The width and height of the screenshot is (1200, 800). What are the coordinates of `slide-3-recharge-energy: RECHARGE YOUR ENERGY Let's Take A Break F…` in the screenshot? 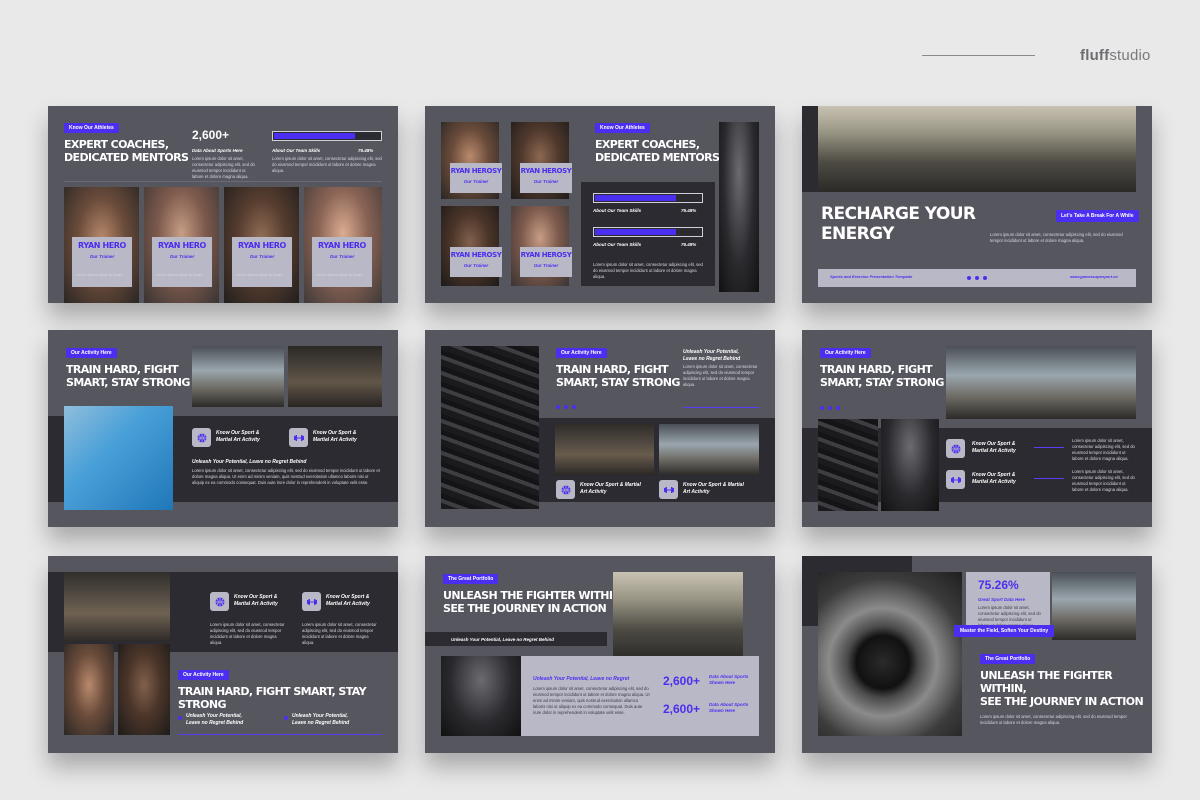 It's located at (977, 204).